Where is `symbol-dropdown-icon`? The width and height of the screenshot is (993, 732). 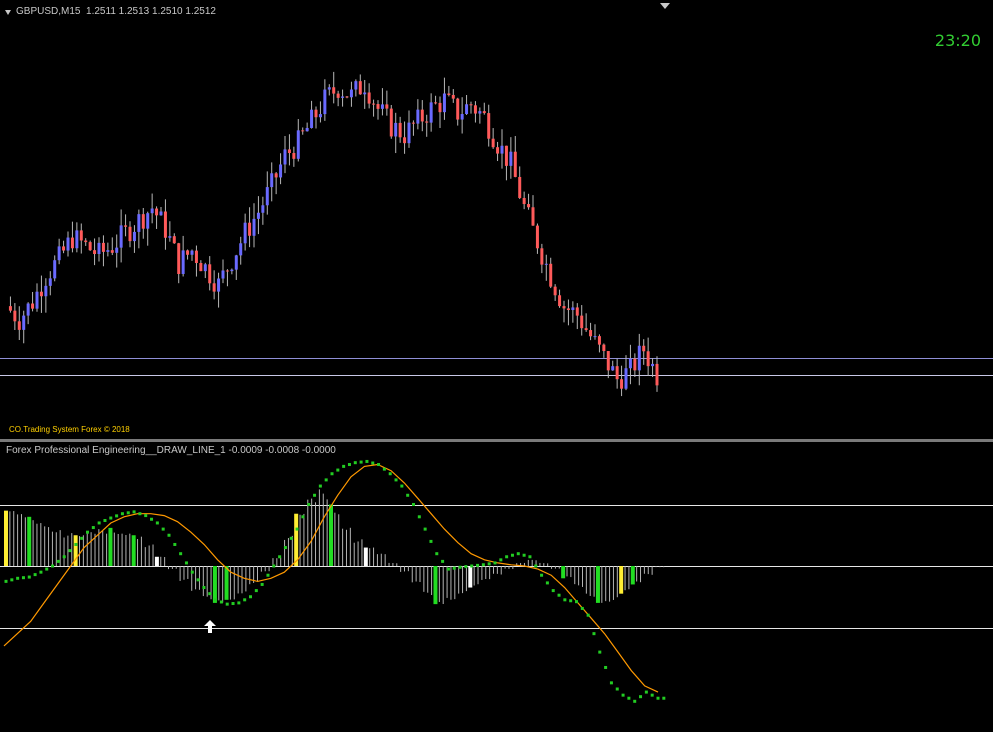 symbol-dropdown-icon is located at coordinates (8, 12).